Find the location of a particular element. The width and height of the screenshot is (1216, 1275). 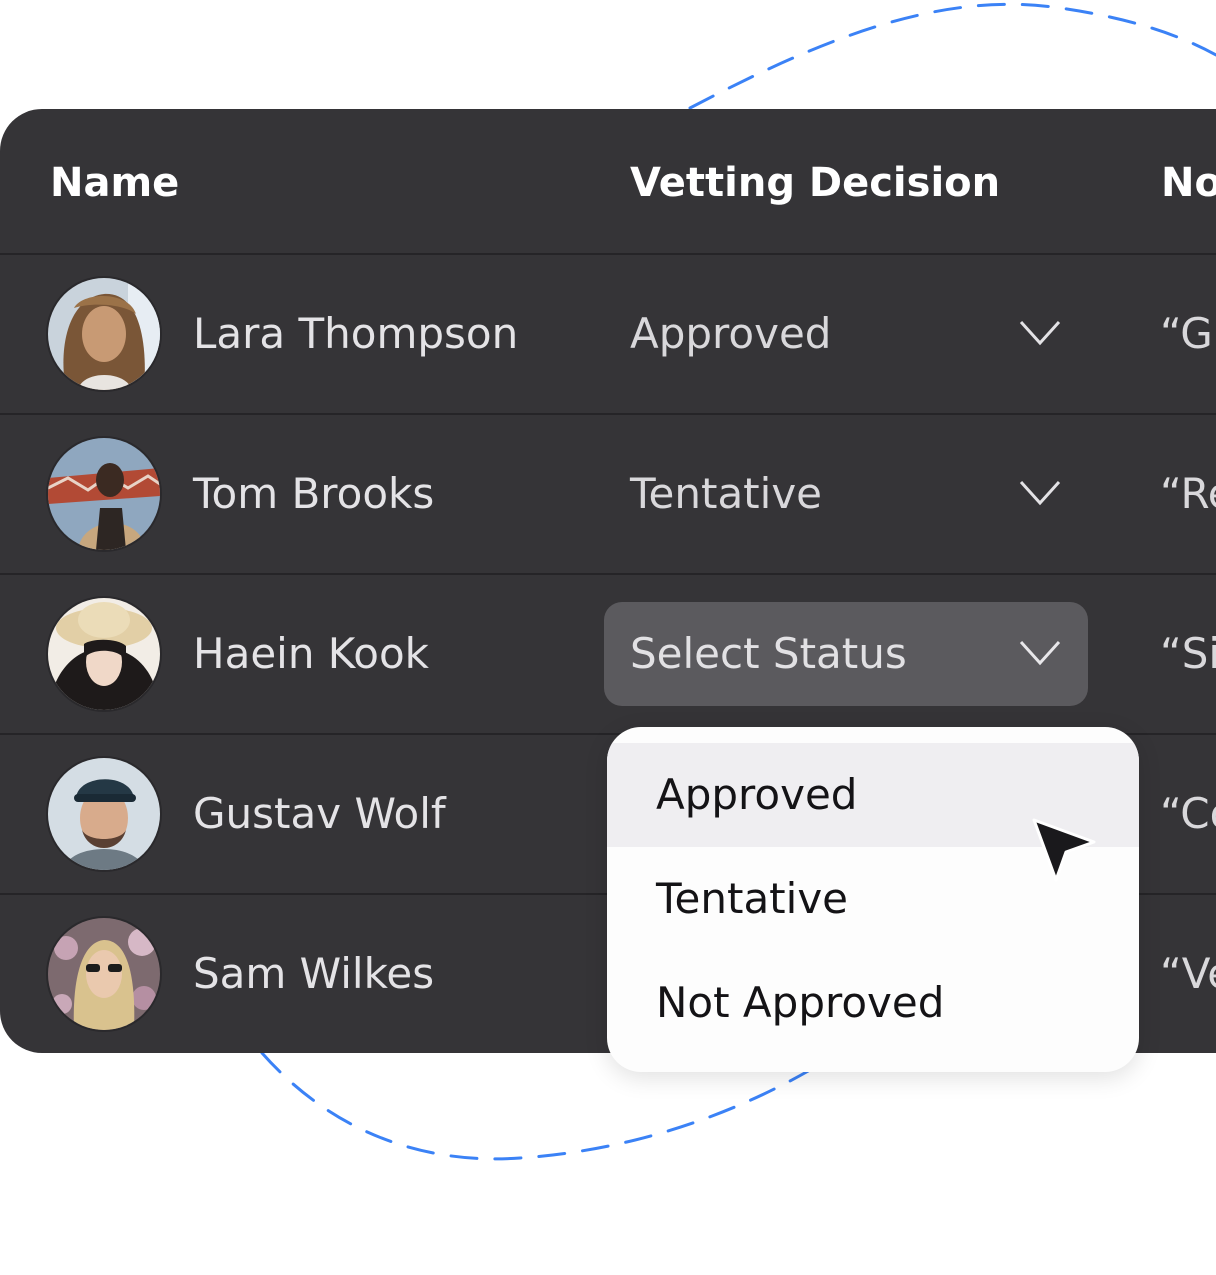

row-name: Tom Brooks is located at coordinates (314, 493).